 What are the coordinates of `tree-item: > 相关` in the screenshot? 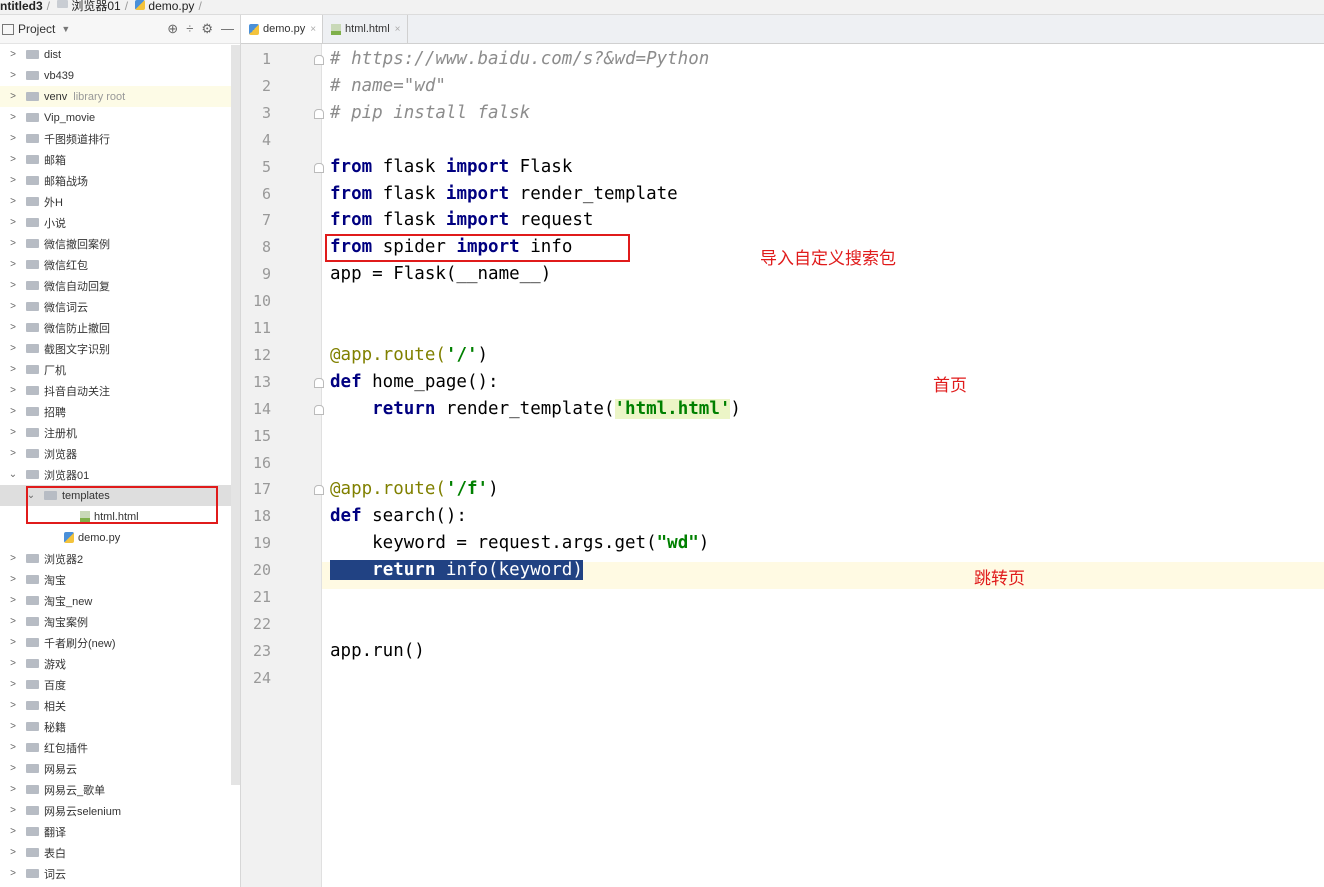 It's located at (120, 705).